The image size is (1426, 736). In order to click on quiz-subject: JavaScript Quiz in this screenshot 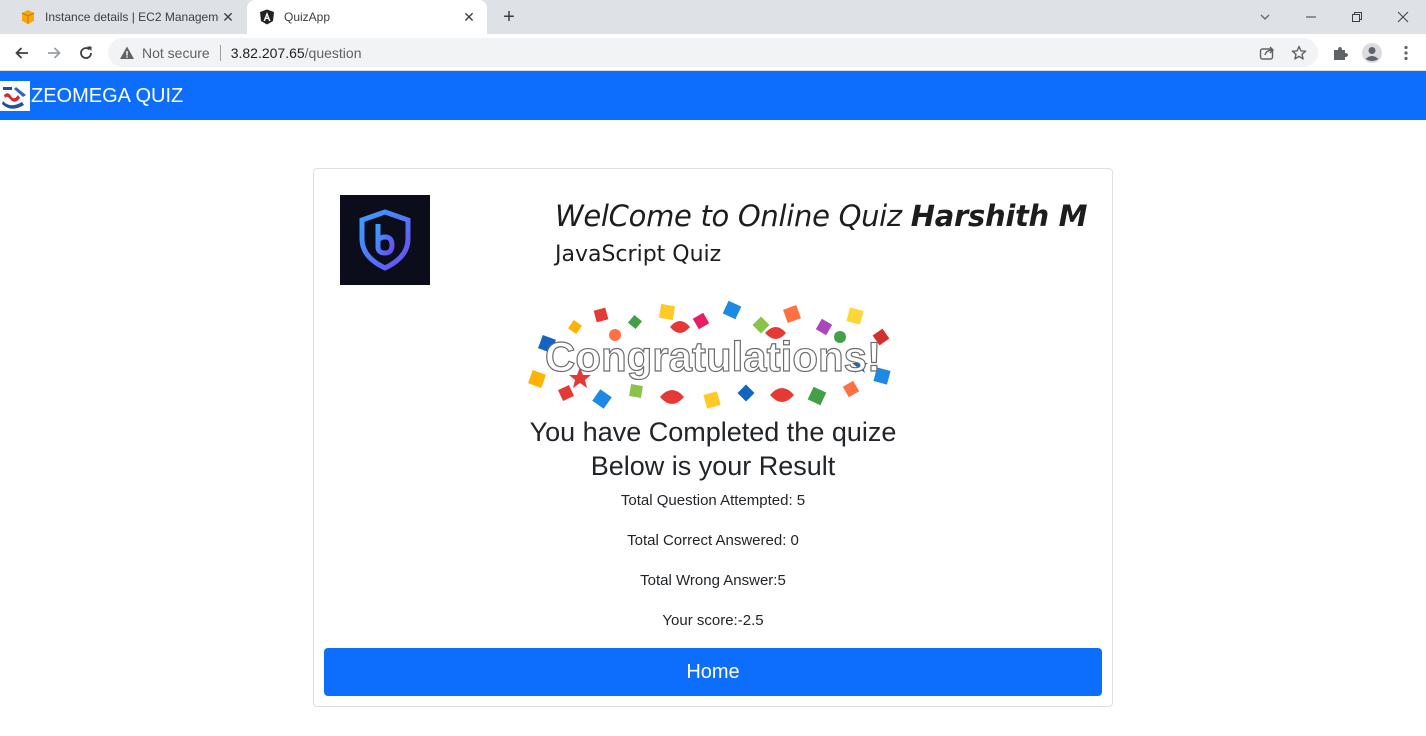, I will do `click(638, 254)`.